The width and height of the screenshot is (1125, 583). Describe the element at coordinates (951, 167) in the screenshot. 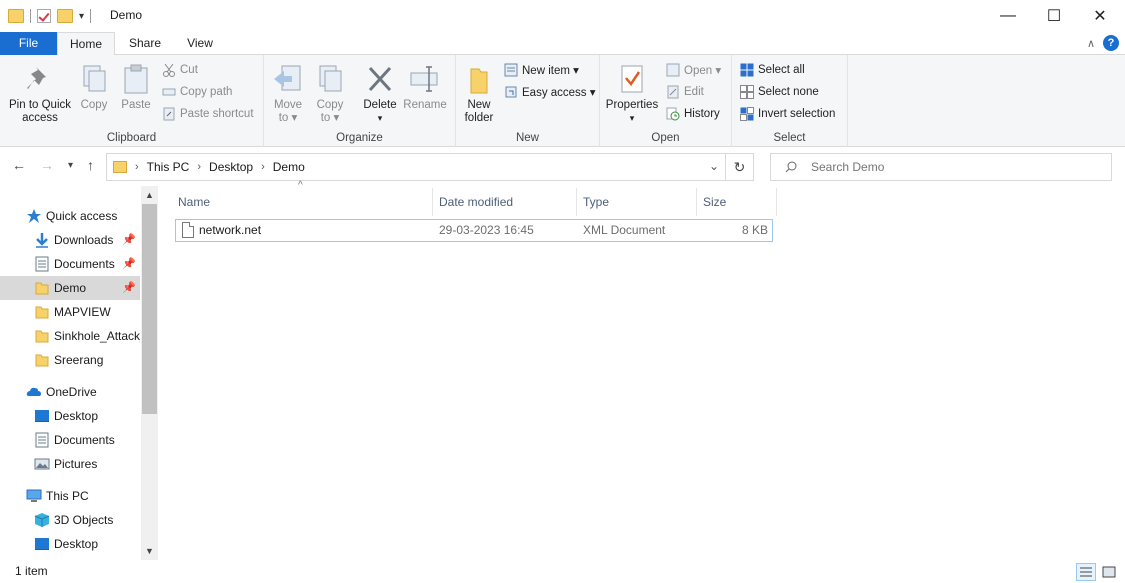

I see `search-input` at that location.